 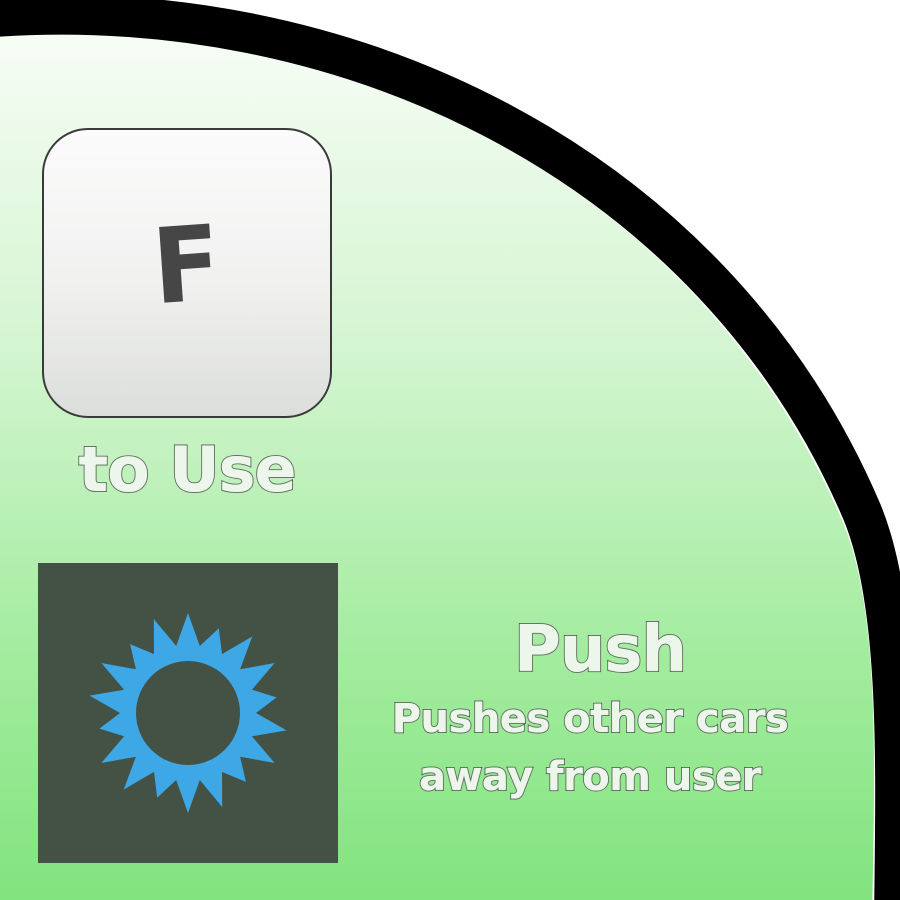 I want to click on ability-description-line: Pushes other cars, so click(x=590, y=719).